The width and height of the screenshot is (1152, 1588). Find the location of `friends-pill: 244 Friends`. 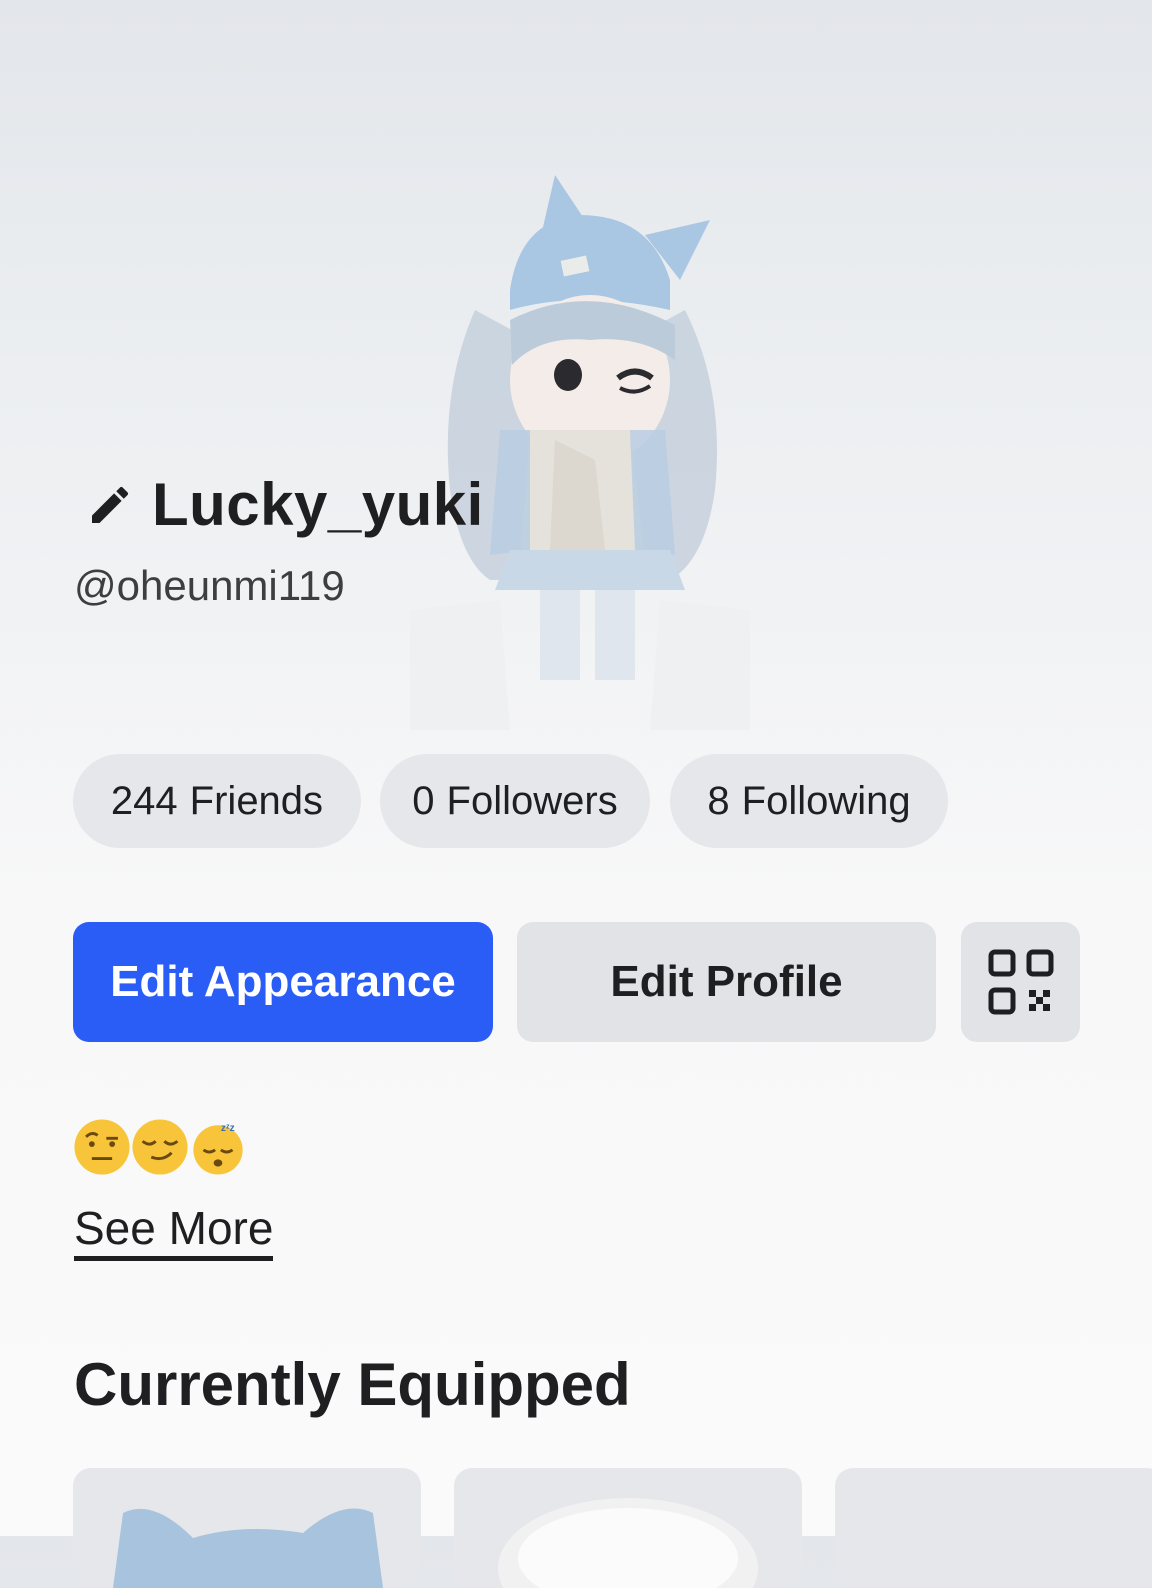

friends-pill: 244 Friends is located at coordinates (217, 801).